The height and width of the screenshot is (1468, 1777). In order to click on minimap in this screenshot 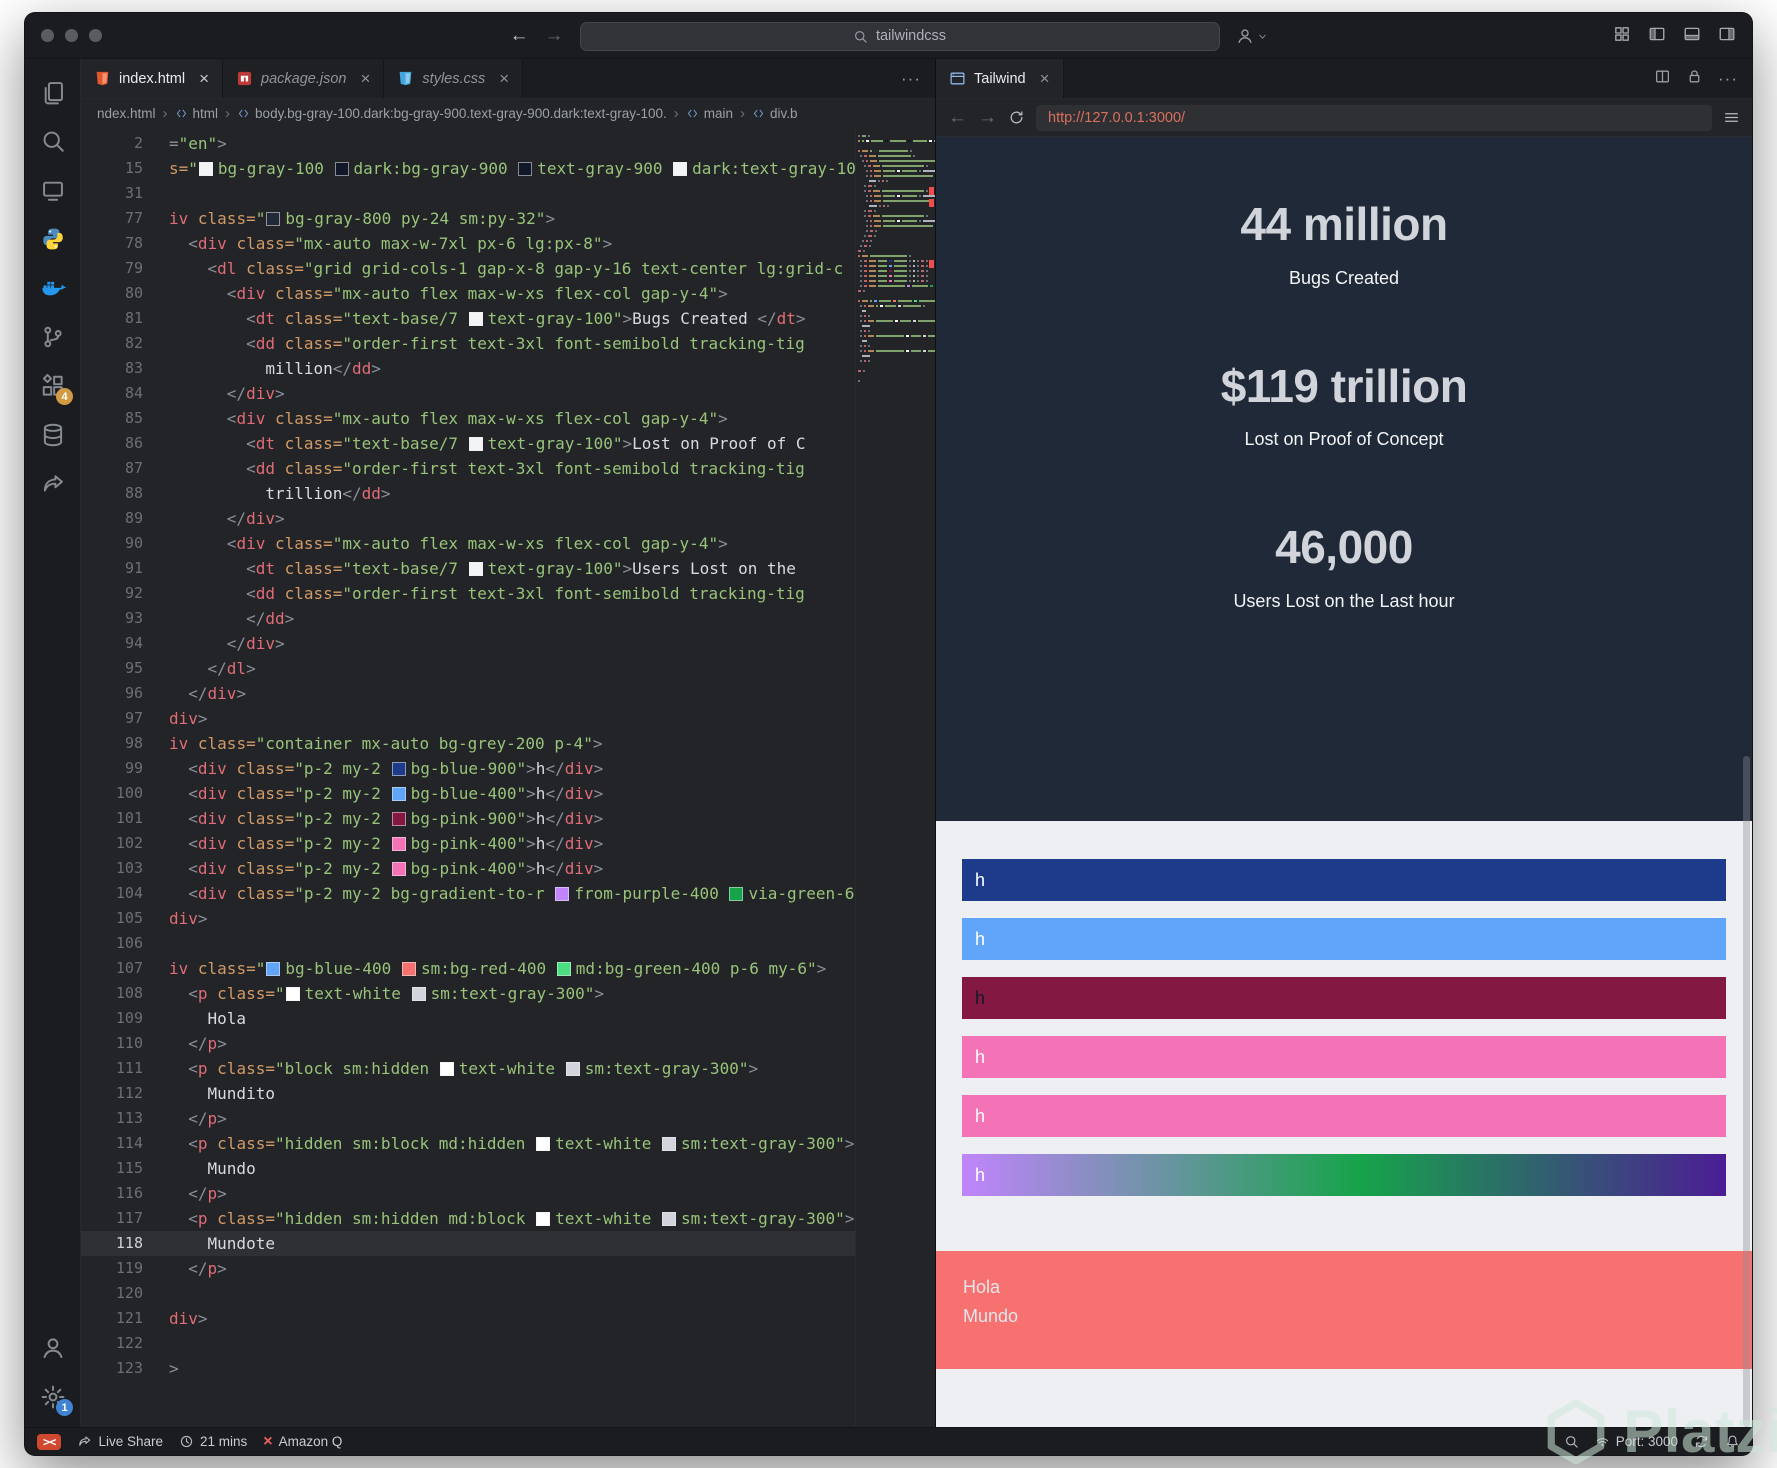, I will do `click(895, 777)`.